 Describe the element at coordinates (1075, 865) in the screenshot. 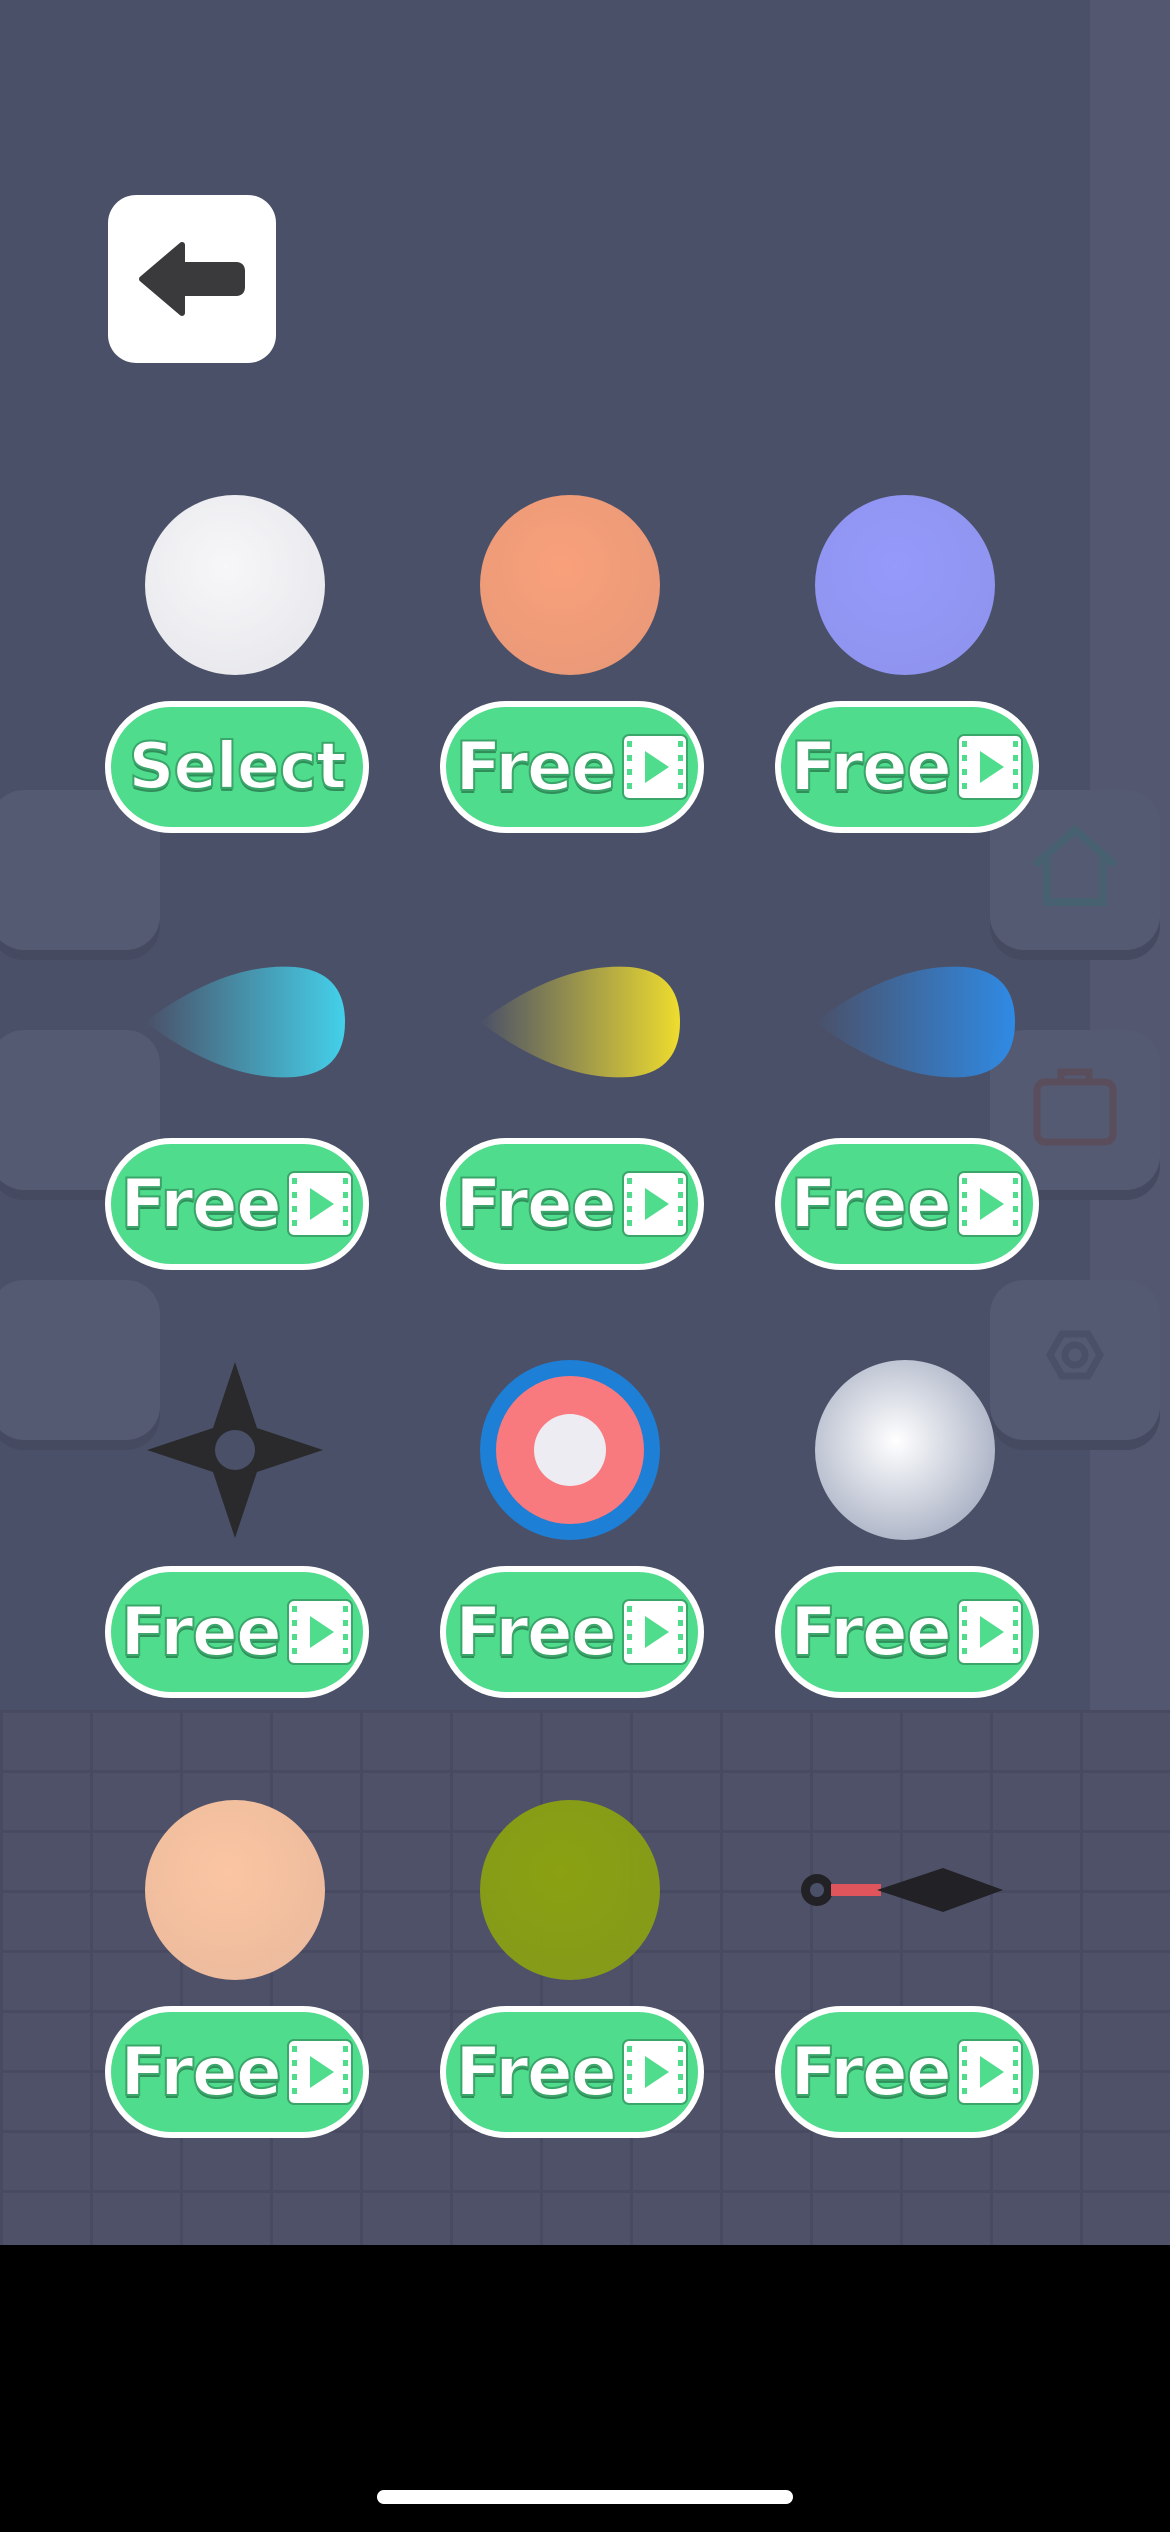

I see `home-icon` at that location.